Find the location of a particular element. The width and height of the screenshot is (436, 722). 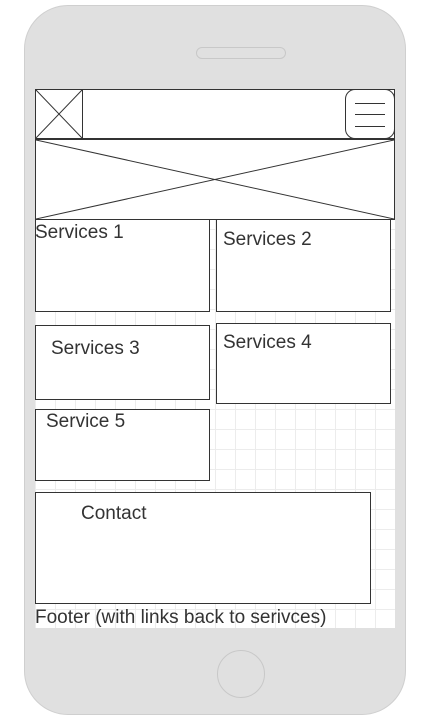

hero-image-placeholder is located at coordinates (215, 179).